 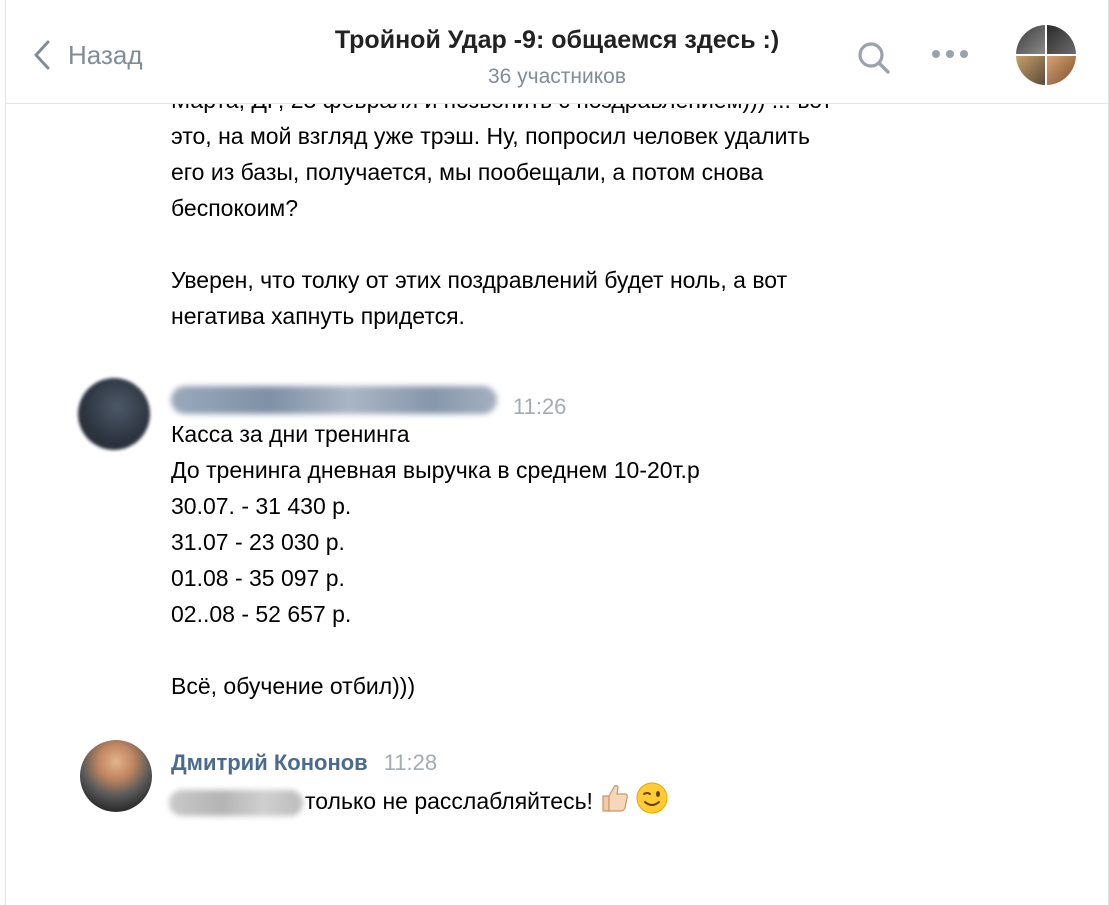 What do you see at coordinates (1046, 55) in the screenshot?
I see `chat-avatar` at bounding box center [1046, 55].